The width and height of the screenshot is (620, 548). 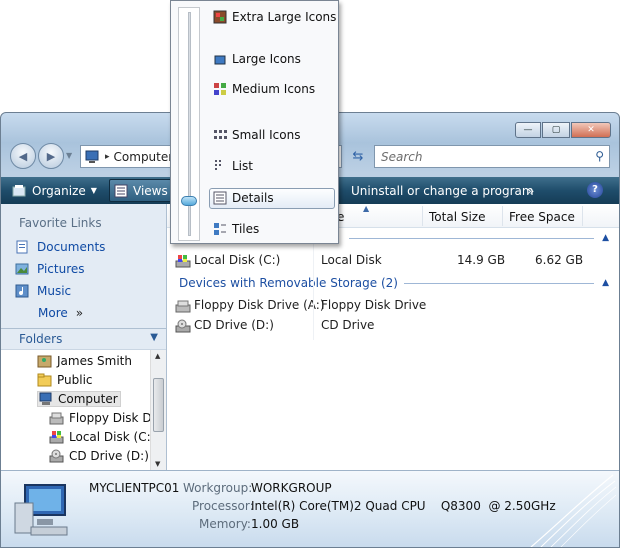 I want to click on row-type: Local Disk, so click(x=351, y=260).